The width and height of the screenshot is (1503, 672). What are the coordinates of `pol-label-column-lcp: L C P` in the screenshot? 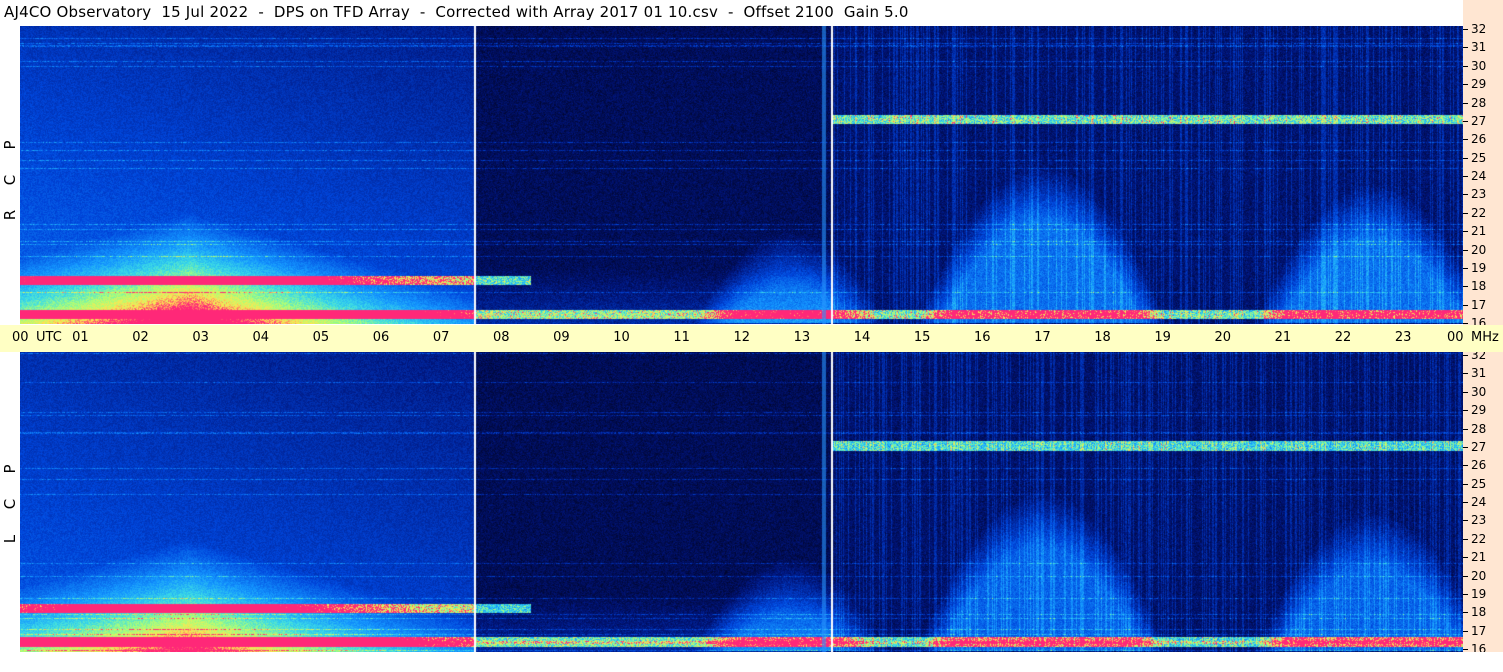 It's located at (10, 502).